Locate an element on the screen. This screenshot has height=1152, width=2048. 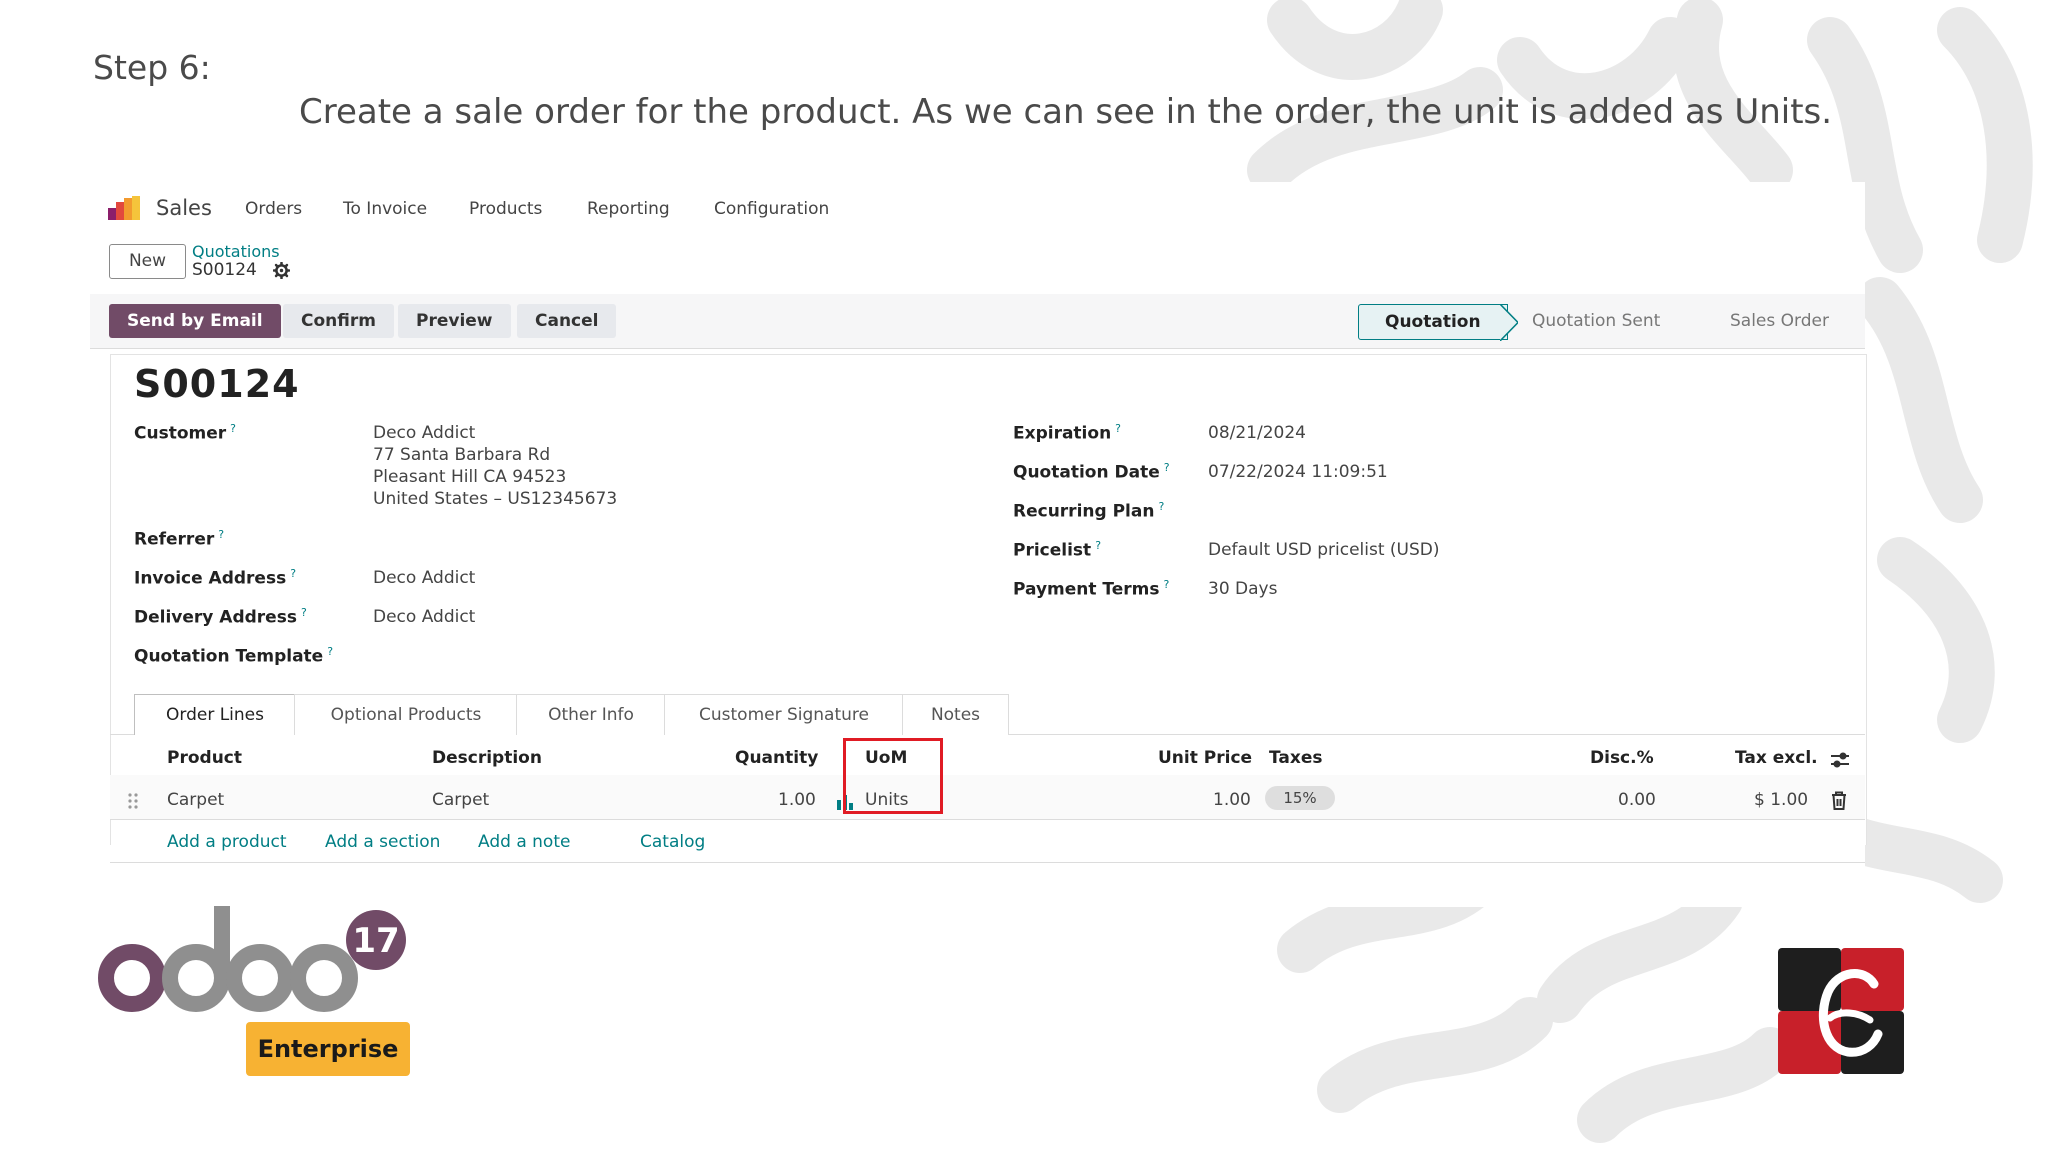
order-number: S00124 is located at coordinates (217, 384).